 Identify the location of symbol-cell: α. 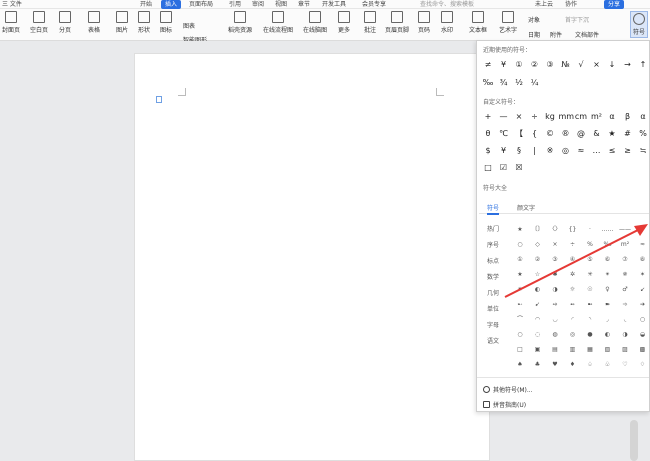
(643, 117).